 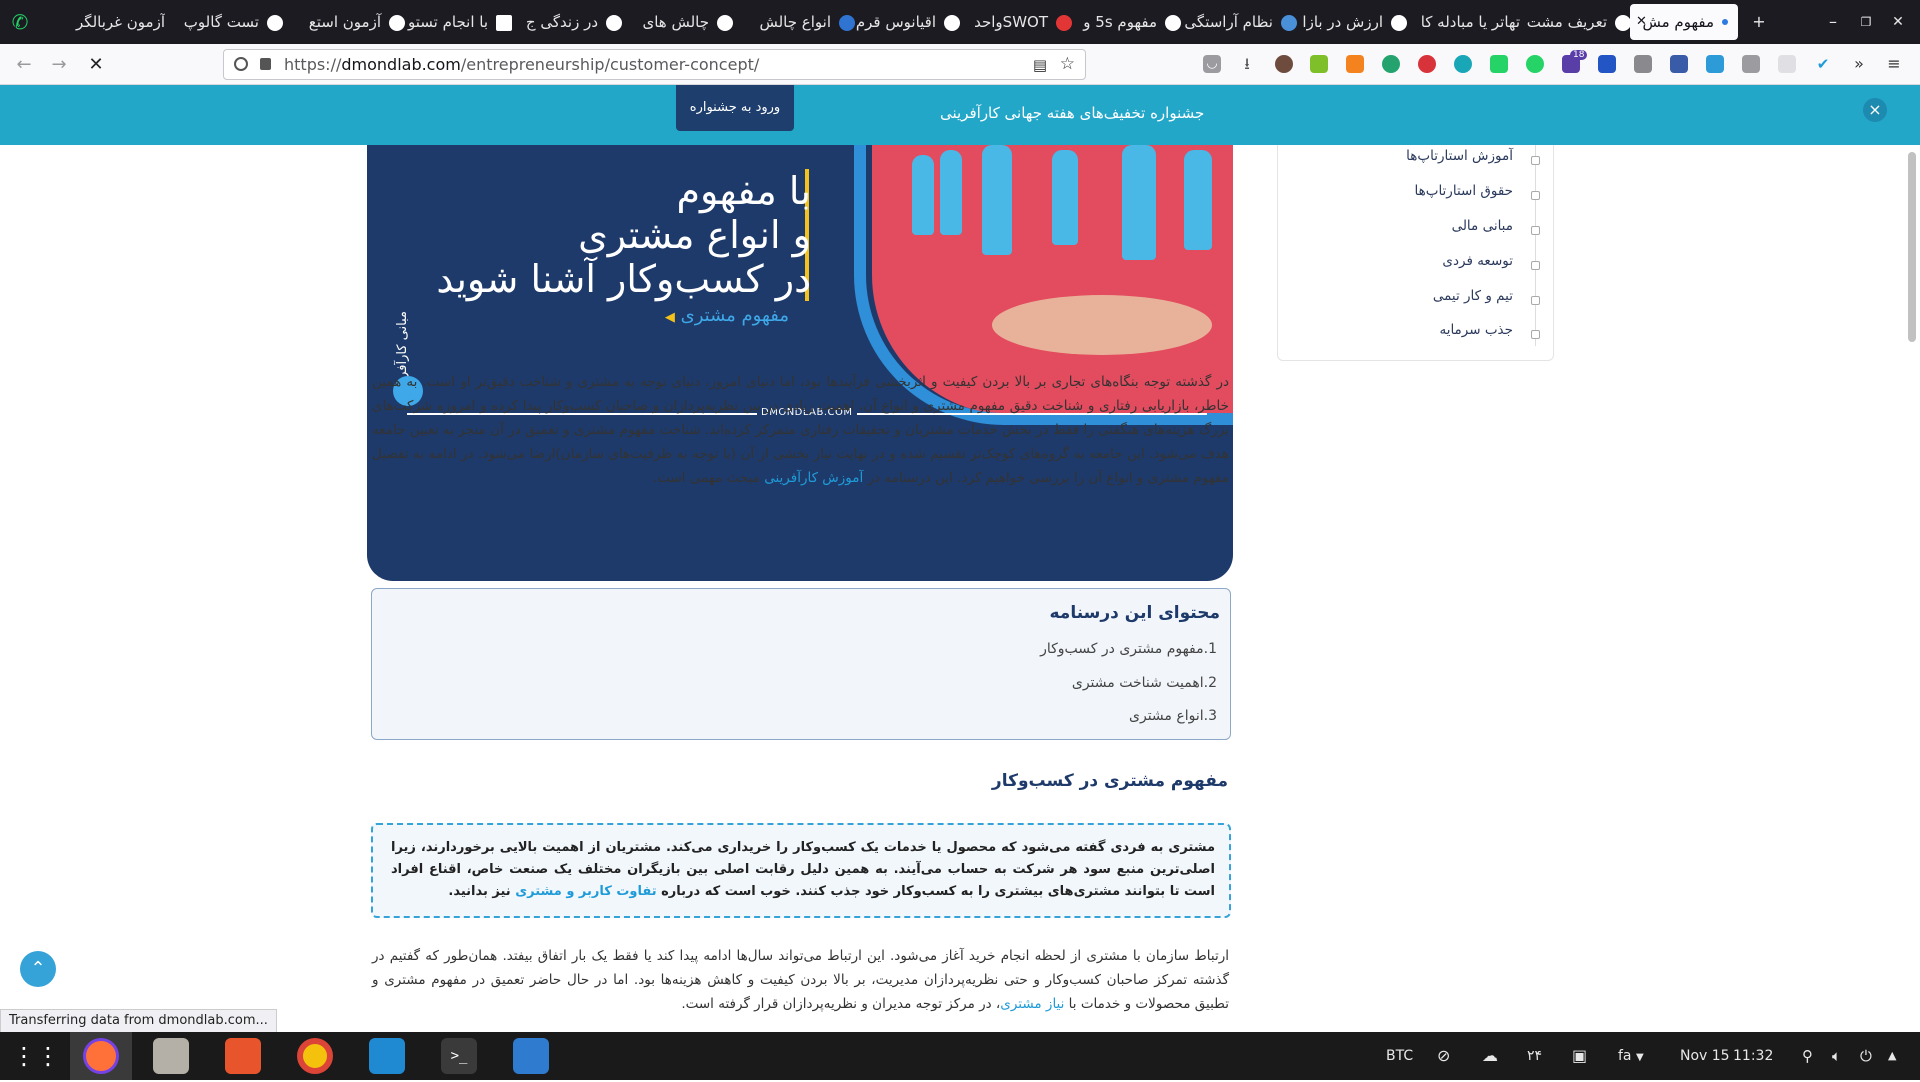 What do you see at coordinates (1173, 716) in the screenshot?
I see `toc-item: 3.انواع مشتری` at bounding box center [1173, 716].